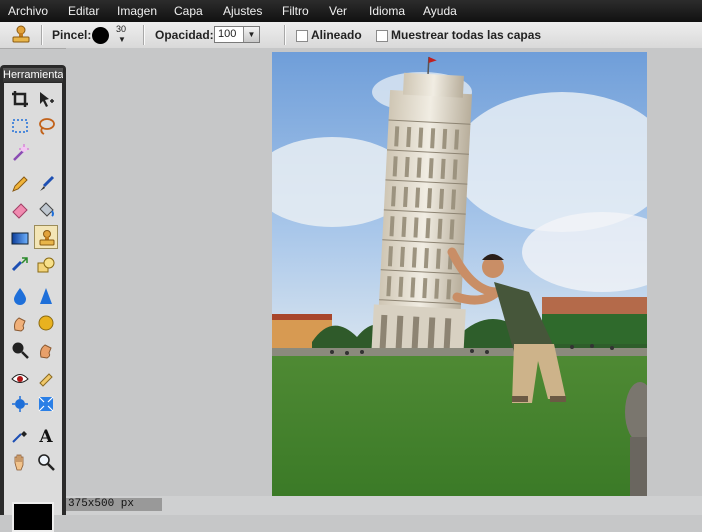  I want to click on image-dimensions: 375x500 px, so click(114, 504).